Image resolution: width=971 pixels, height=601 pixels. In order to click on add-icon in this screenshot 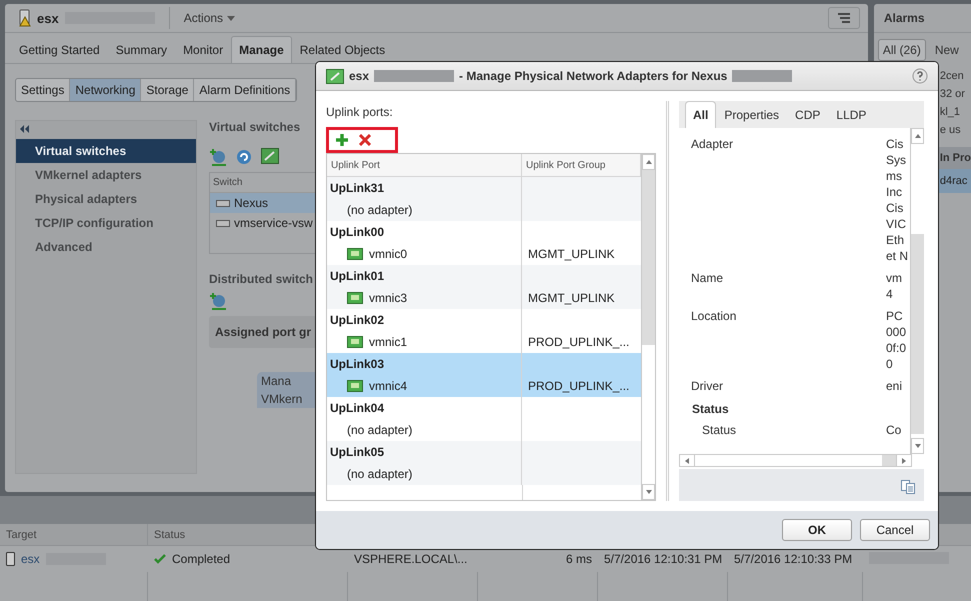, I will do `click(342, 140)`.